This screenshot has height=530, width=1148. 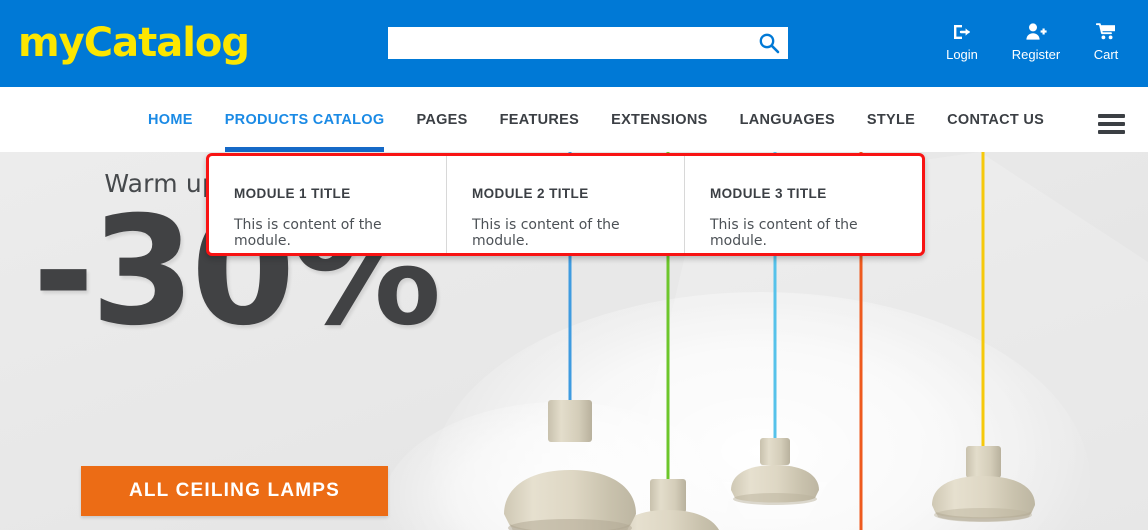 What do you see at coordinates (1106, 33) in the screenshot?
I see `shopping-cart-icon` at bounding box center [1106, 33].